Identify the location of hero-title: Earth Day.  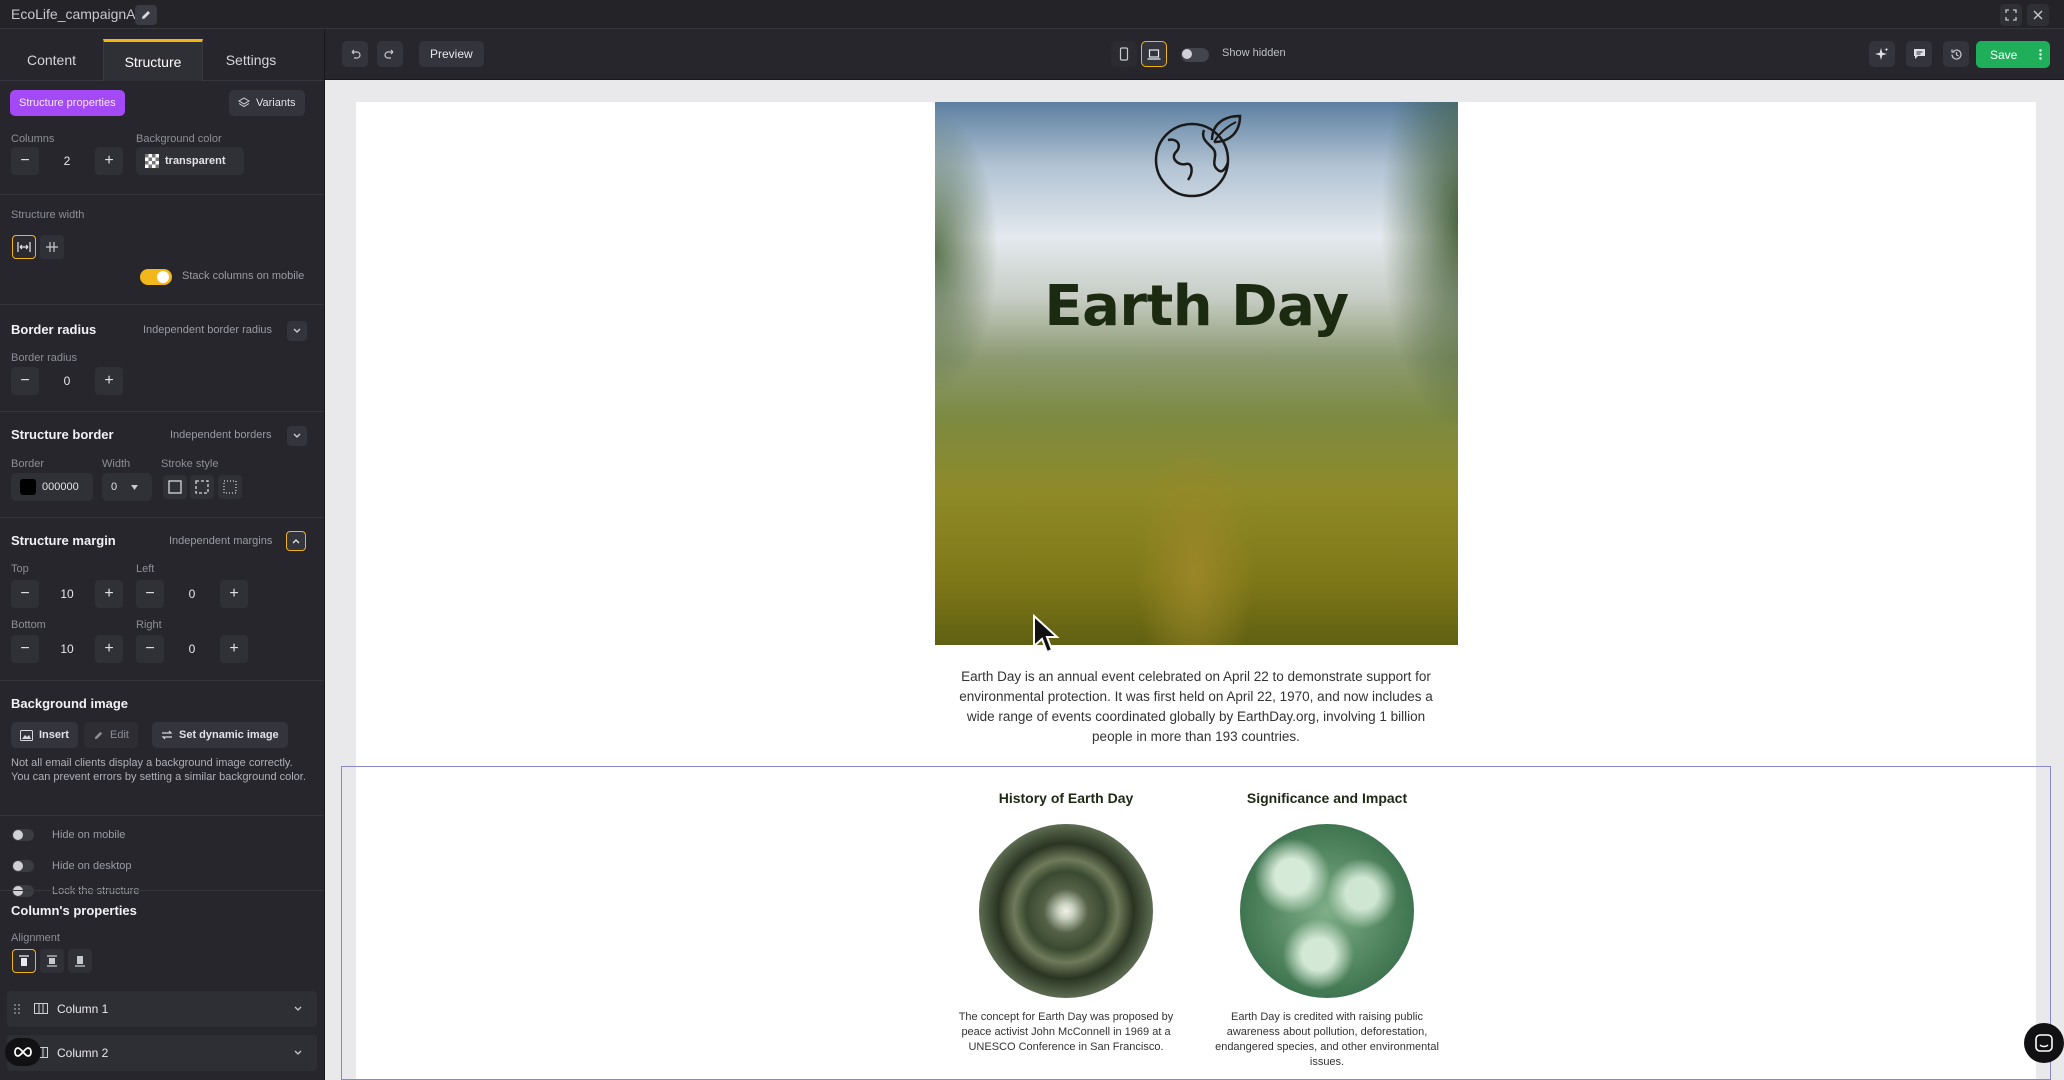
(1196, 306).